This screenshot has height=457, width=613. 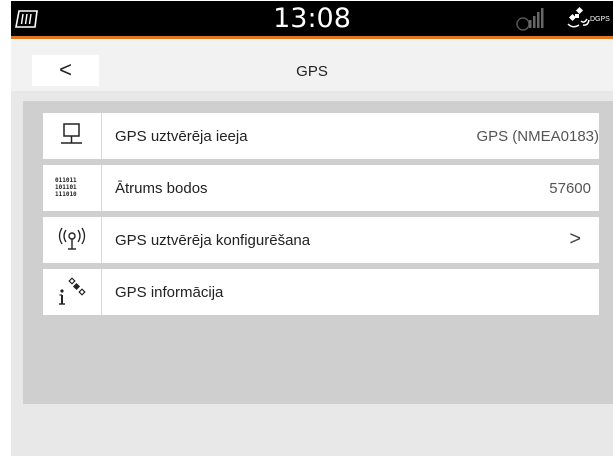 I want to click on baud-rate-icon: 011011 101101 111010, so click(x=72, y=188).